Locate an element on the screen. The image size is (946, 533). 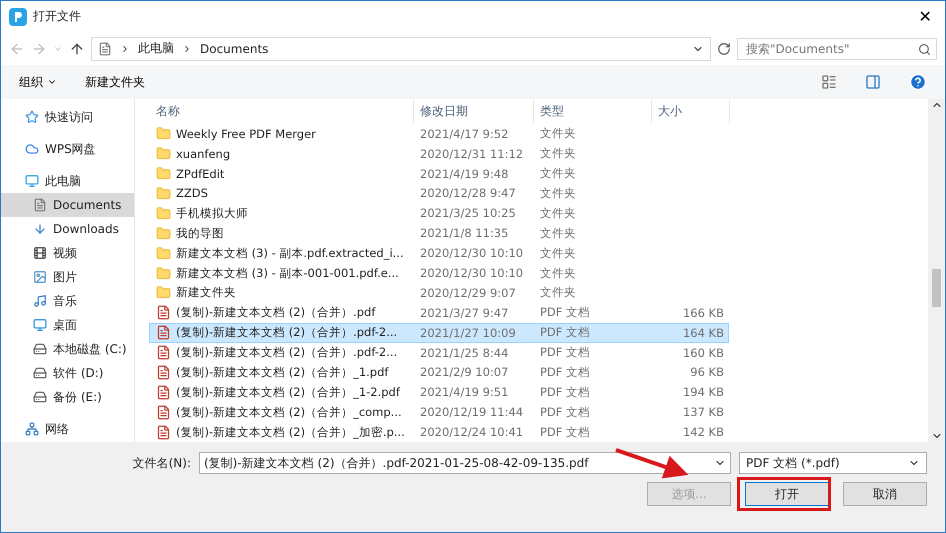
help-icon is located at coordinates (918, 82).